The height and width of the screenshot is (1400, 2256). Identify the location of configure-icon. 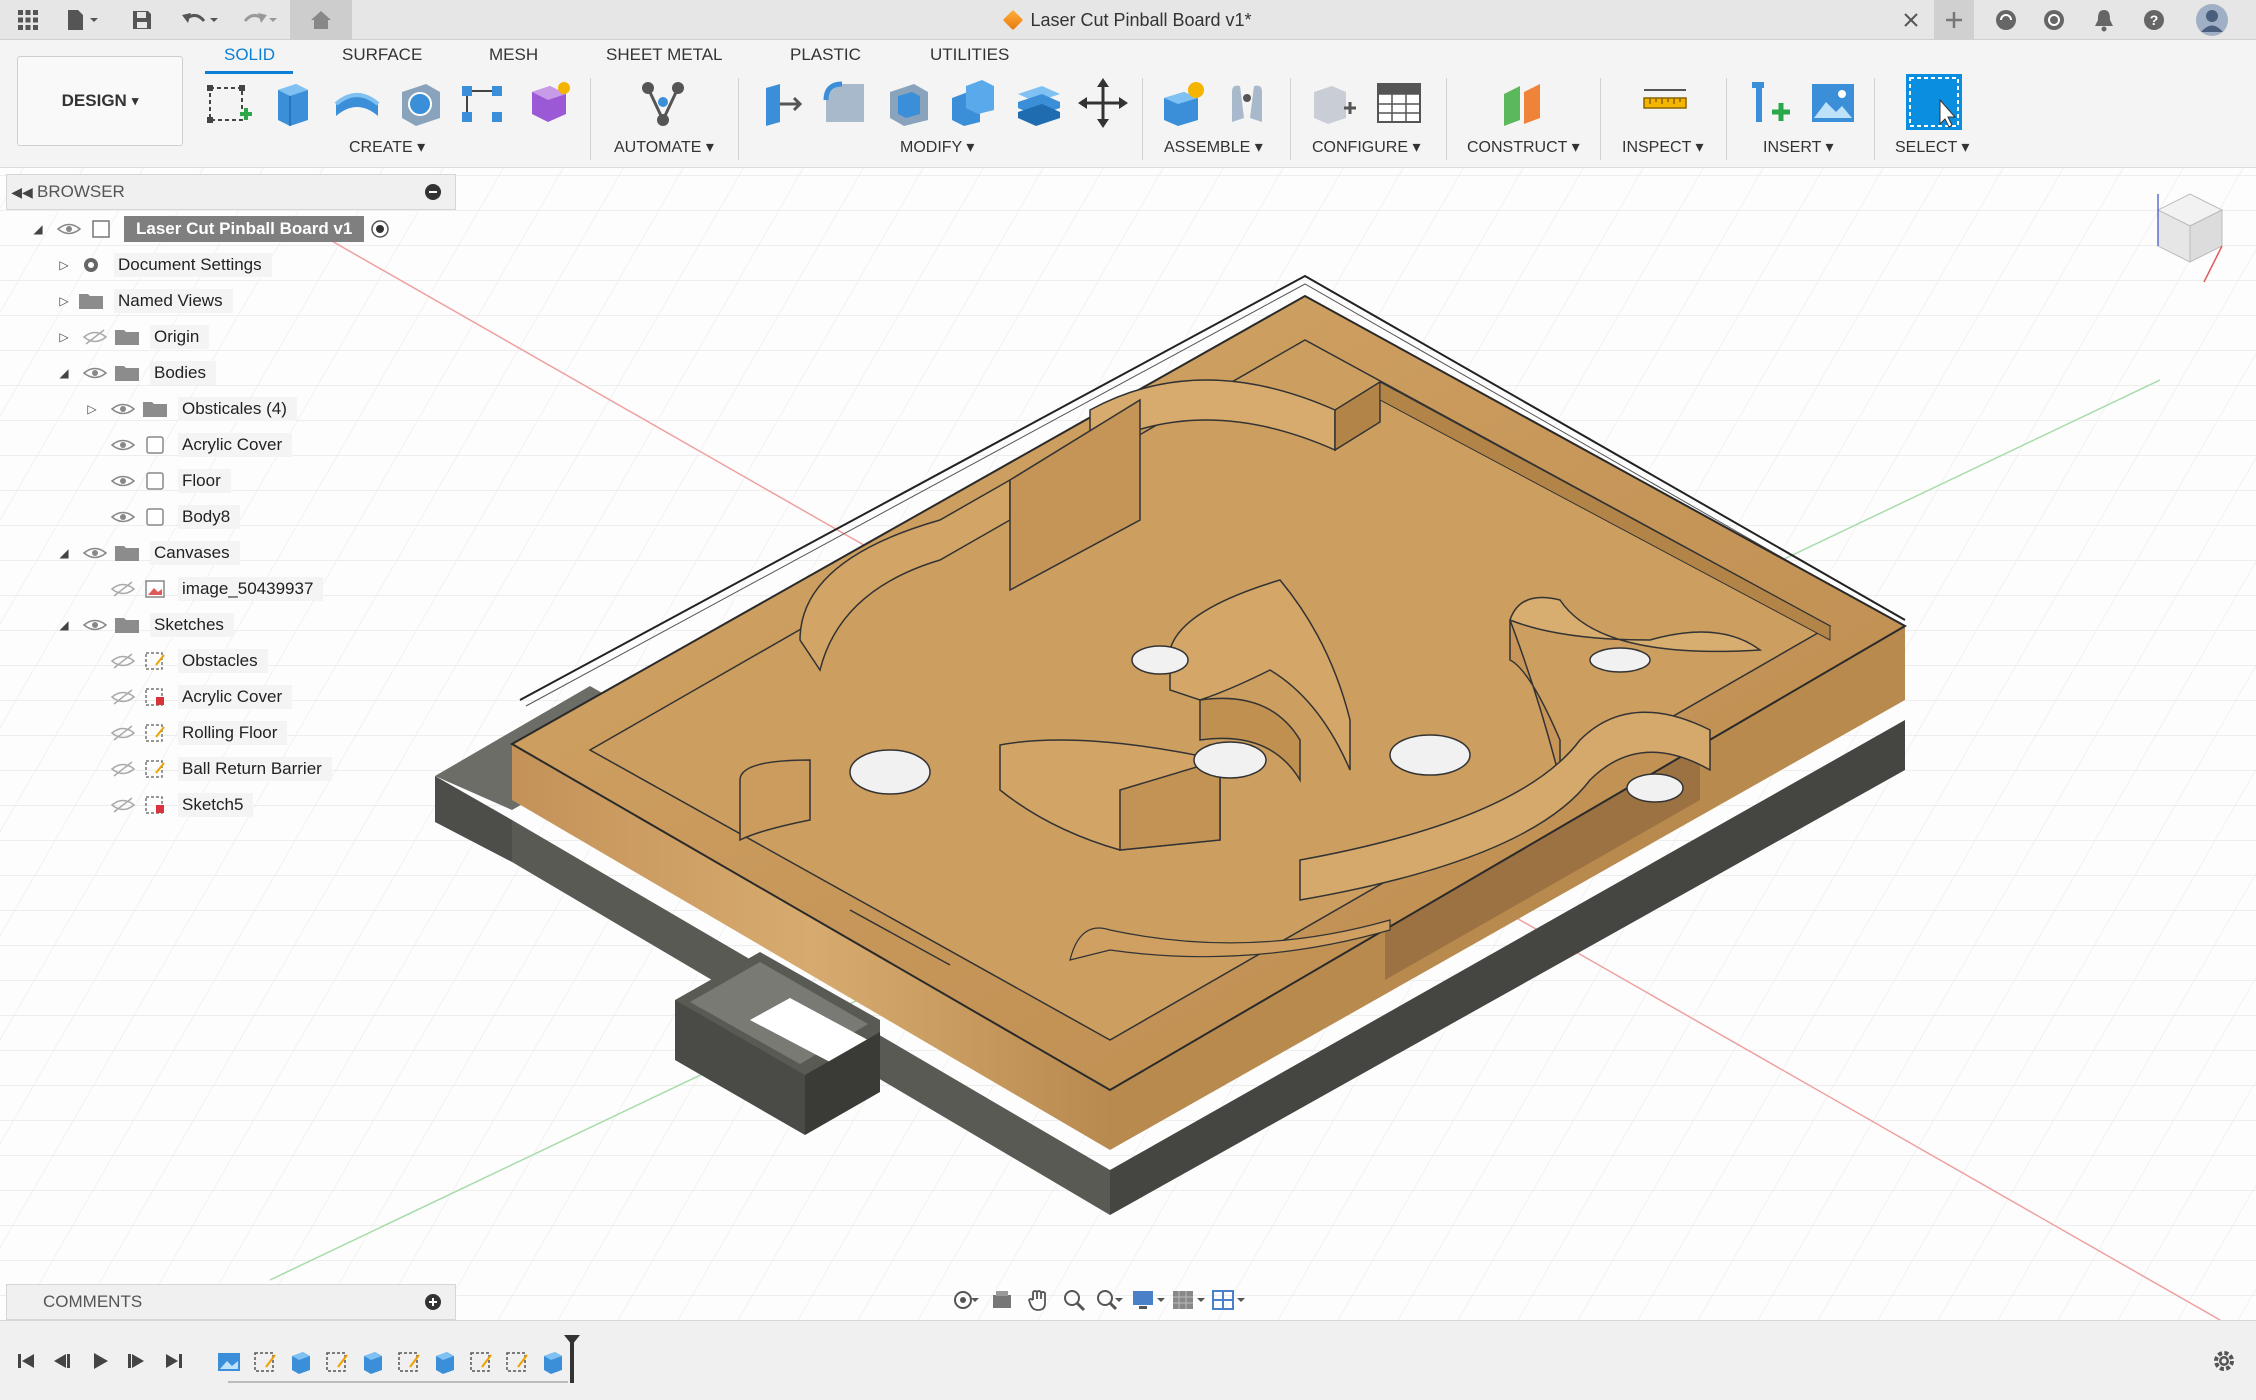
(1333, 103).